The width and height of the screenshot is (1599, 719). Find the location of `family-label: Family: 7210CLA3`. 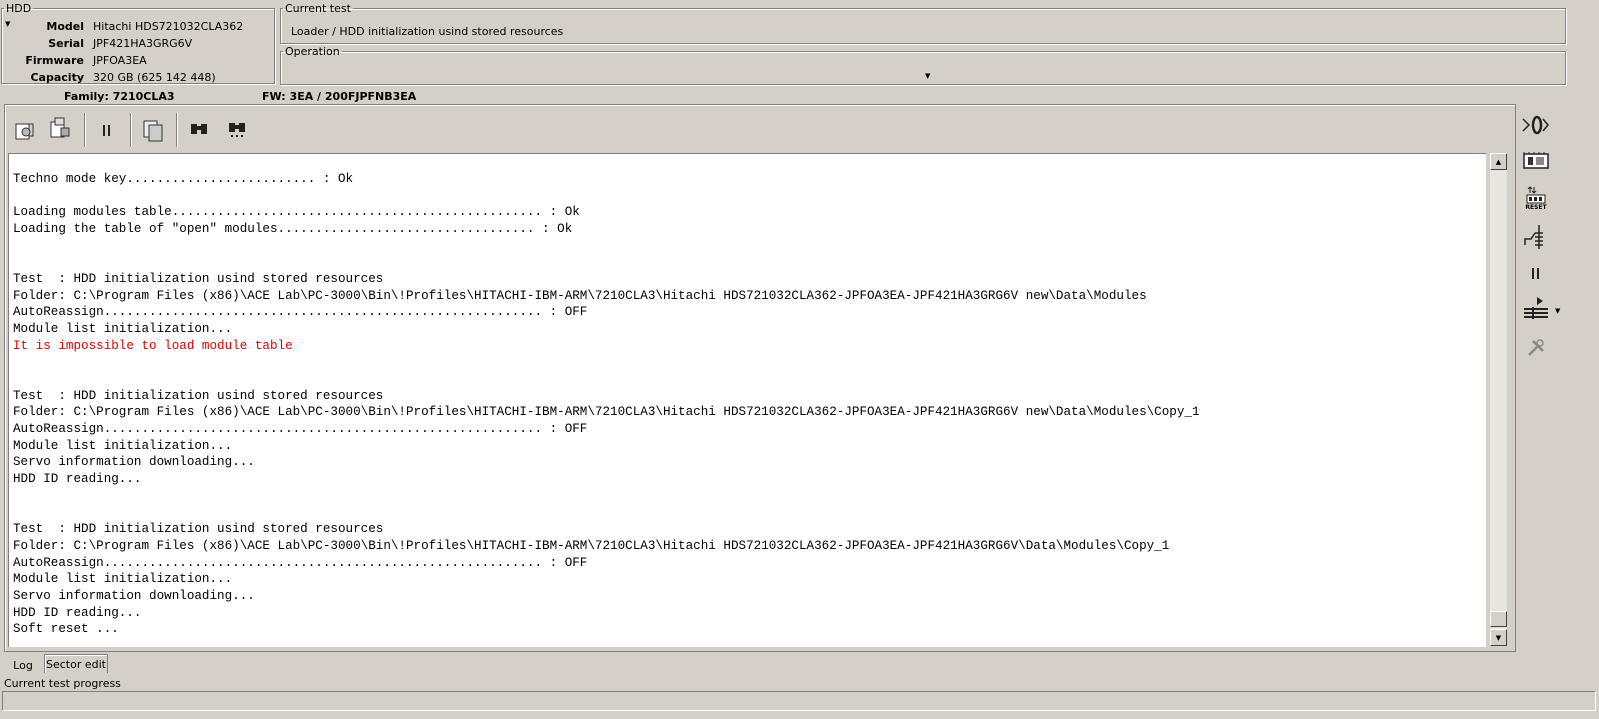

family-label: Family: 7210CLA3 is located at coordinates (119, 96).